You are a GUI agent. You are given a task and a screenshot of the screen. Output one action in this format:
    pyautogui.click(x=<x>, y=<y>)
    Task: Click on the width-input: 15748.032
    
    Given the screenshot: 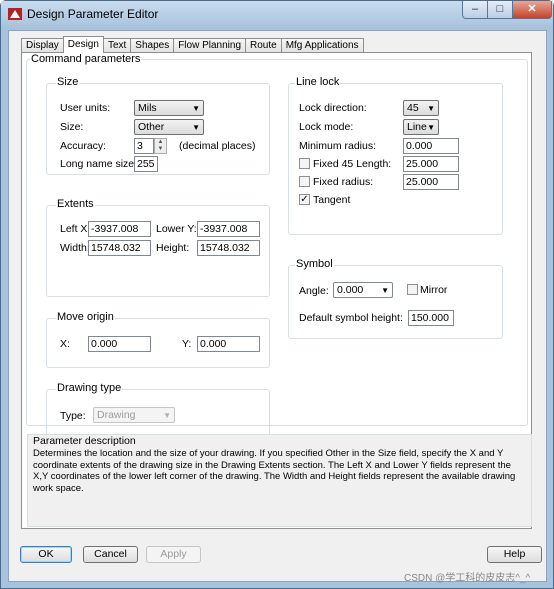 What is the action you would take?
    pyautogui.click(x=119, y=248)
    